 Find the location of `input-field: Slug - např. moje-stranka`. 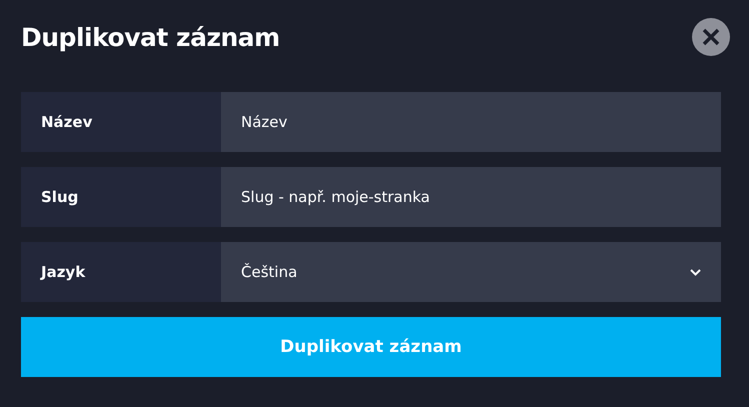

input-field: Slug - např. moje-stranka is located at coordinates (471, 197).